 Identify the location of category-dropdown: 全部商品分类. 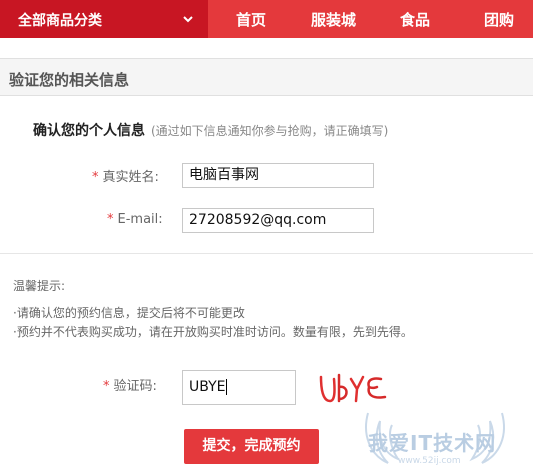
(104, 19).